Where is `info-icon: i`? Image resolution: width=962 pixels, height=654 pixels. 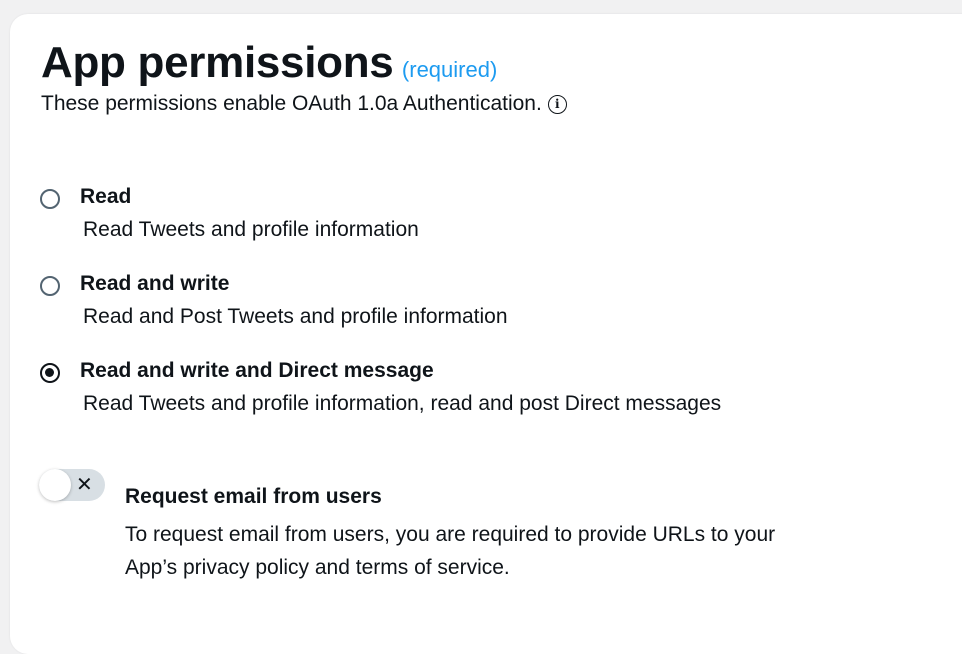
info-icon: i is located at coordinates (557, 104).